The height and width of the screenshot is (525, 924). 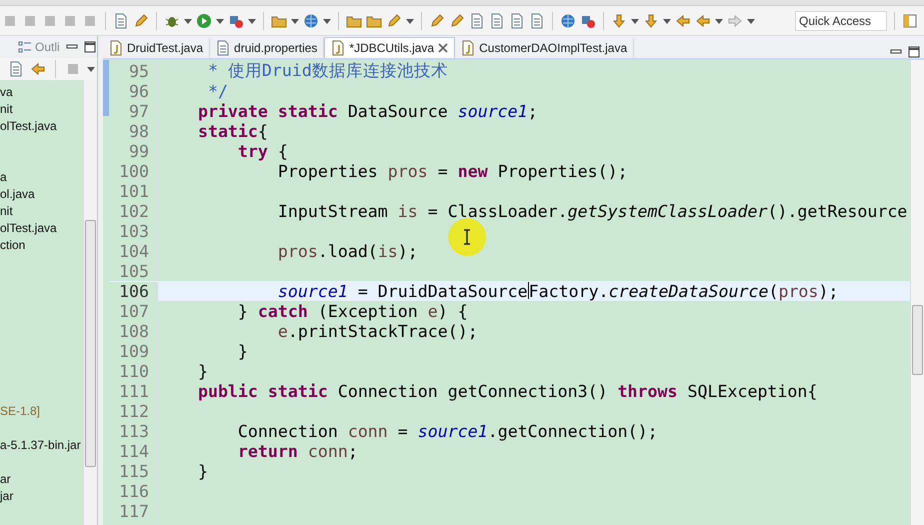 What do you see at coordinates (267, 111) in the screenshot?
I see `code-keyword: private static` at bounding box center [267, 111].